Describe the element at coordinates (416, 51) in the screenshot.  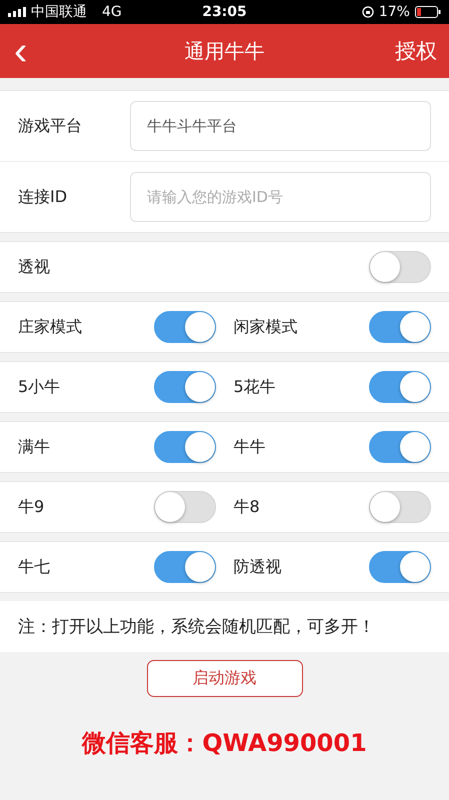
I see `authorize-button: 授权` at that location.